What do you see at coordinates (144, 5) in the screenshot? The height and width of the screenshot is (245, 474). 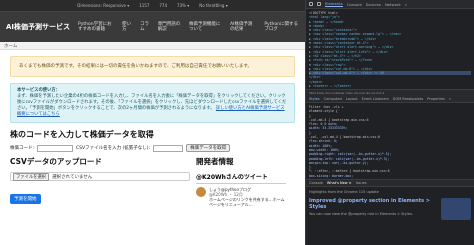 I see `viewport-width: 1157` at bounding box center [144, 5].